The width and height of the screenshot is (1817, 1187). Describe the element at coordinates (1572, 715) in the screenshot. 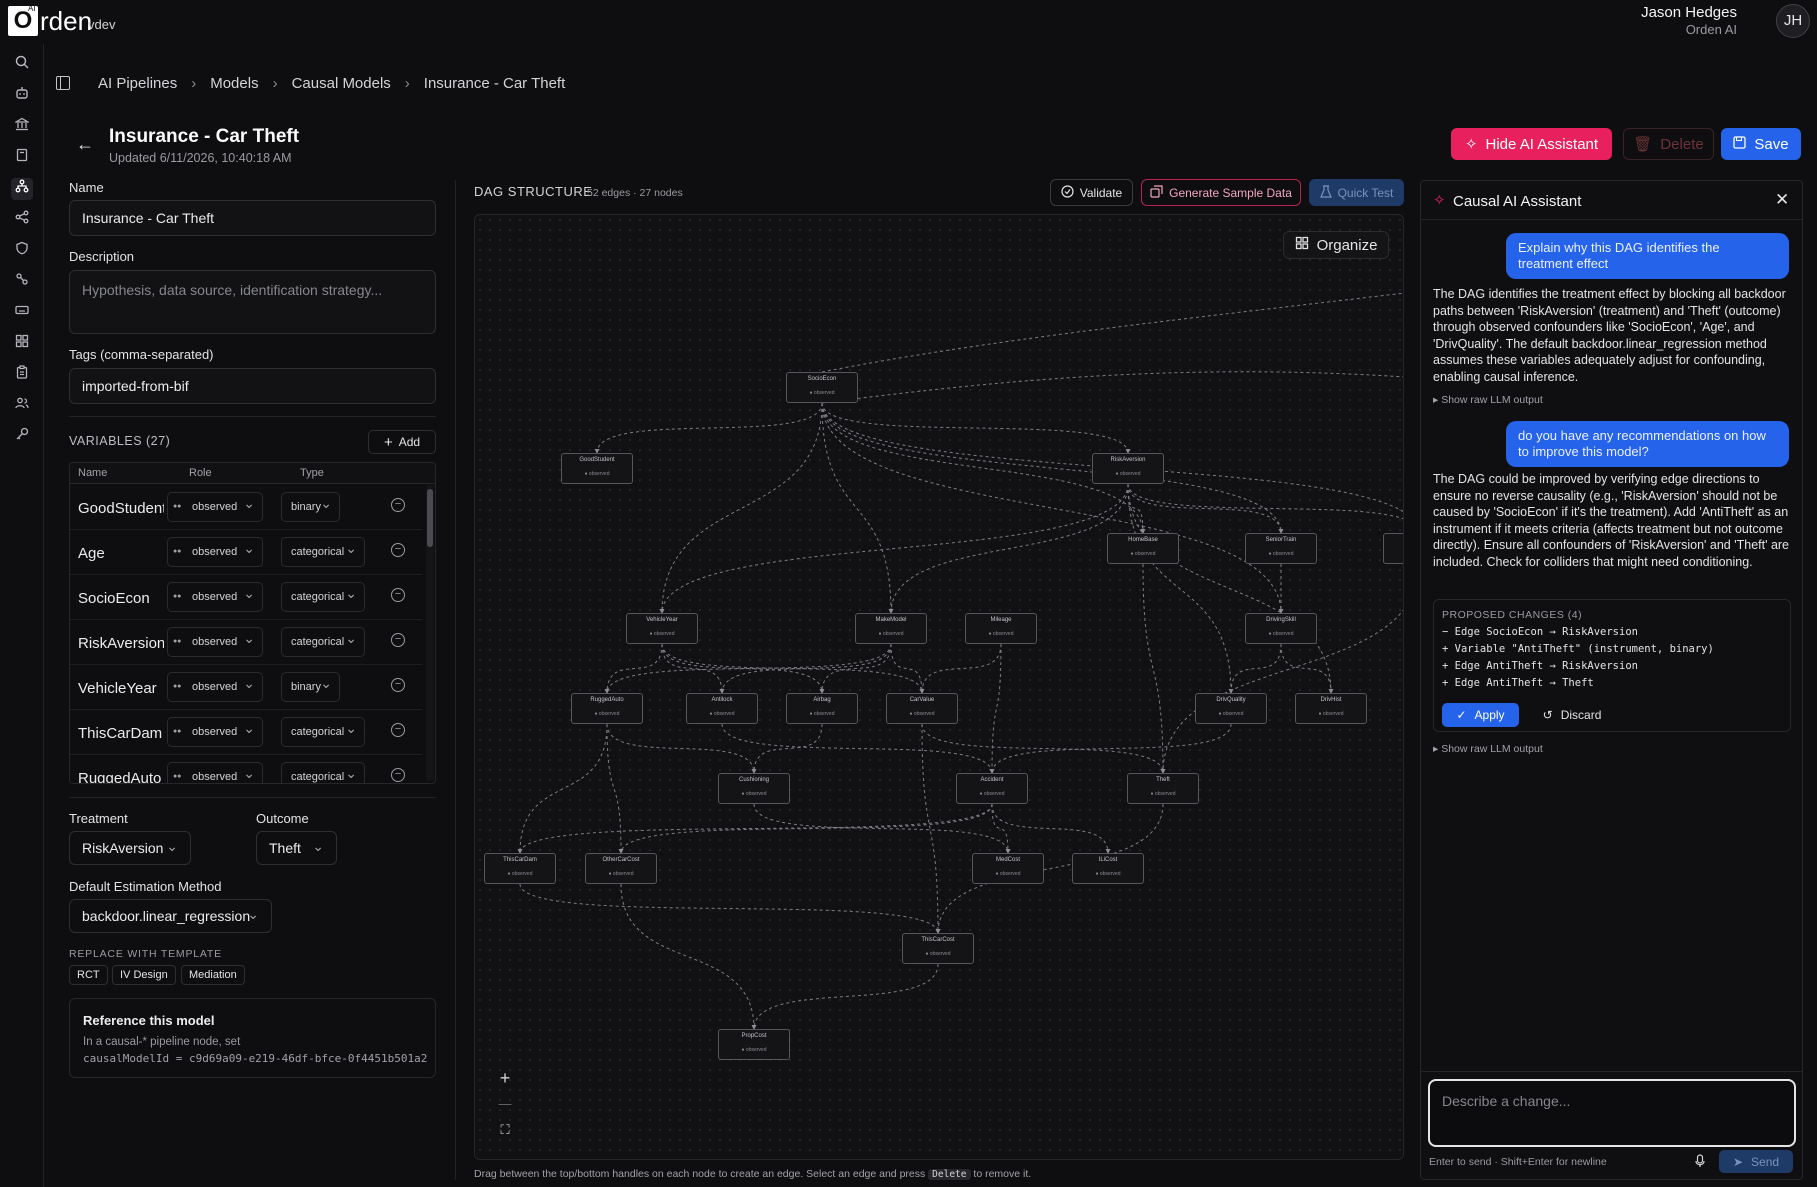

I see `discard-button: ↺ Discard` at that location.